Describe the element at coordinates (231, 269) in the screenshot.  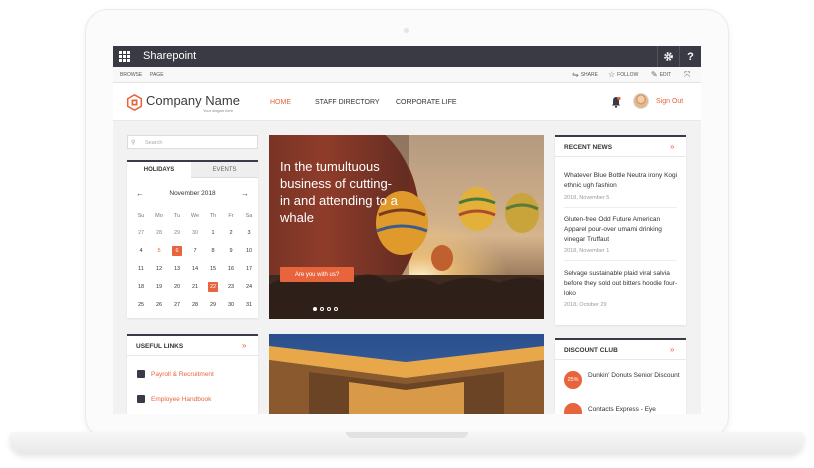
I see `calendar-day: 16` at that location.